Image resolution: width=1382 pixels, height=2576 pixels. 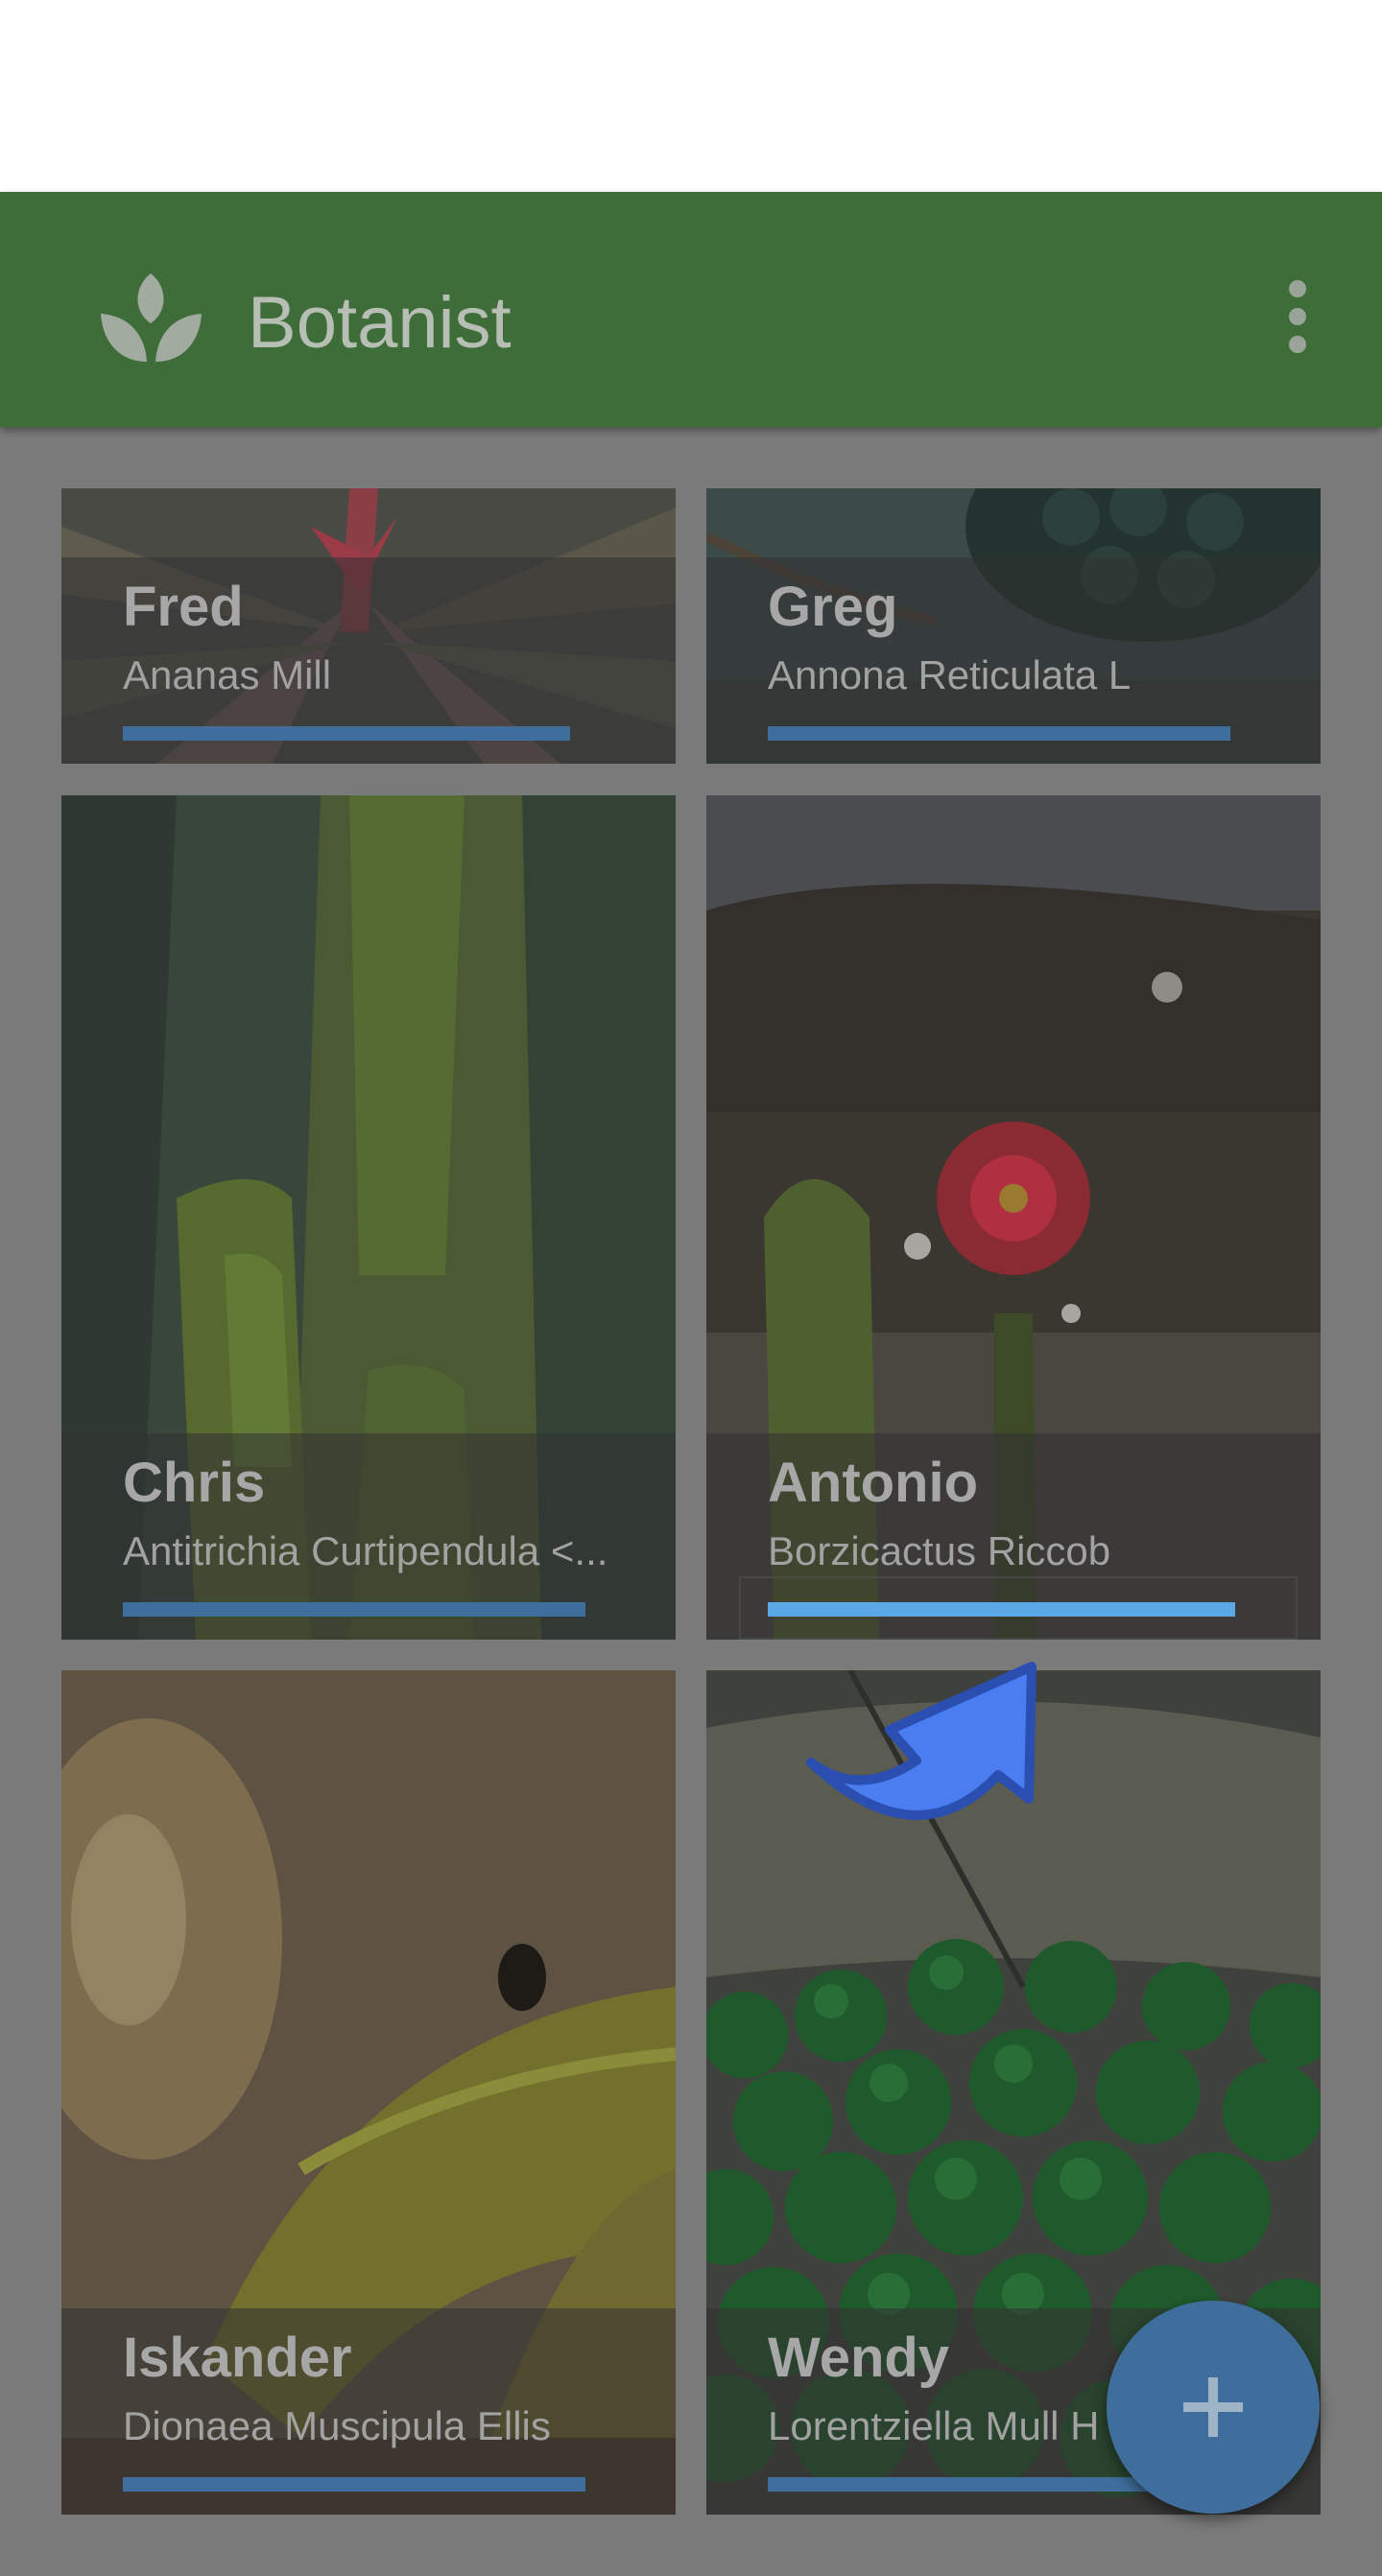 I want to click on plus-icon, so click(x=1213, y=2407).